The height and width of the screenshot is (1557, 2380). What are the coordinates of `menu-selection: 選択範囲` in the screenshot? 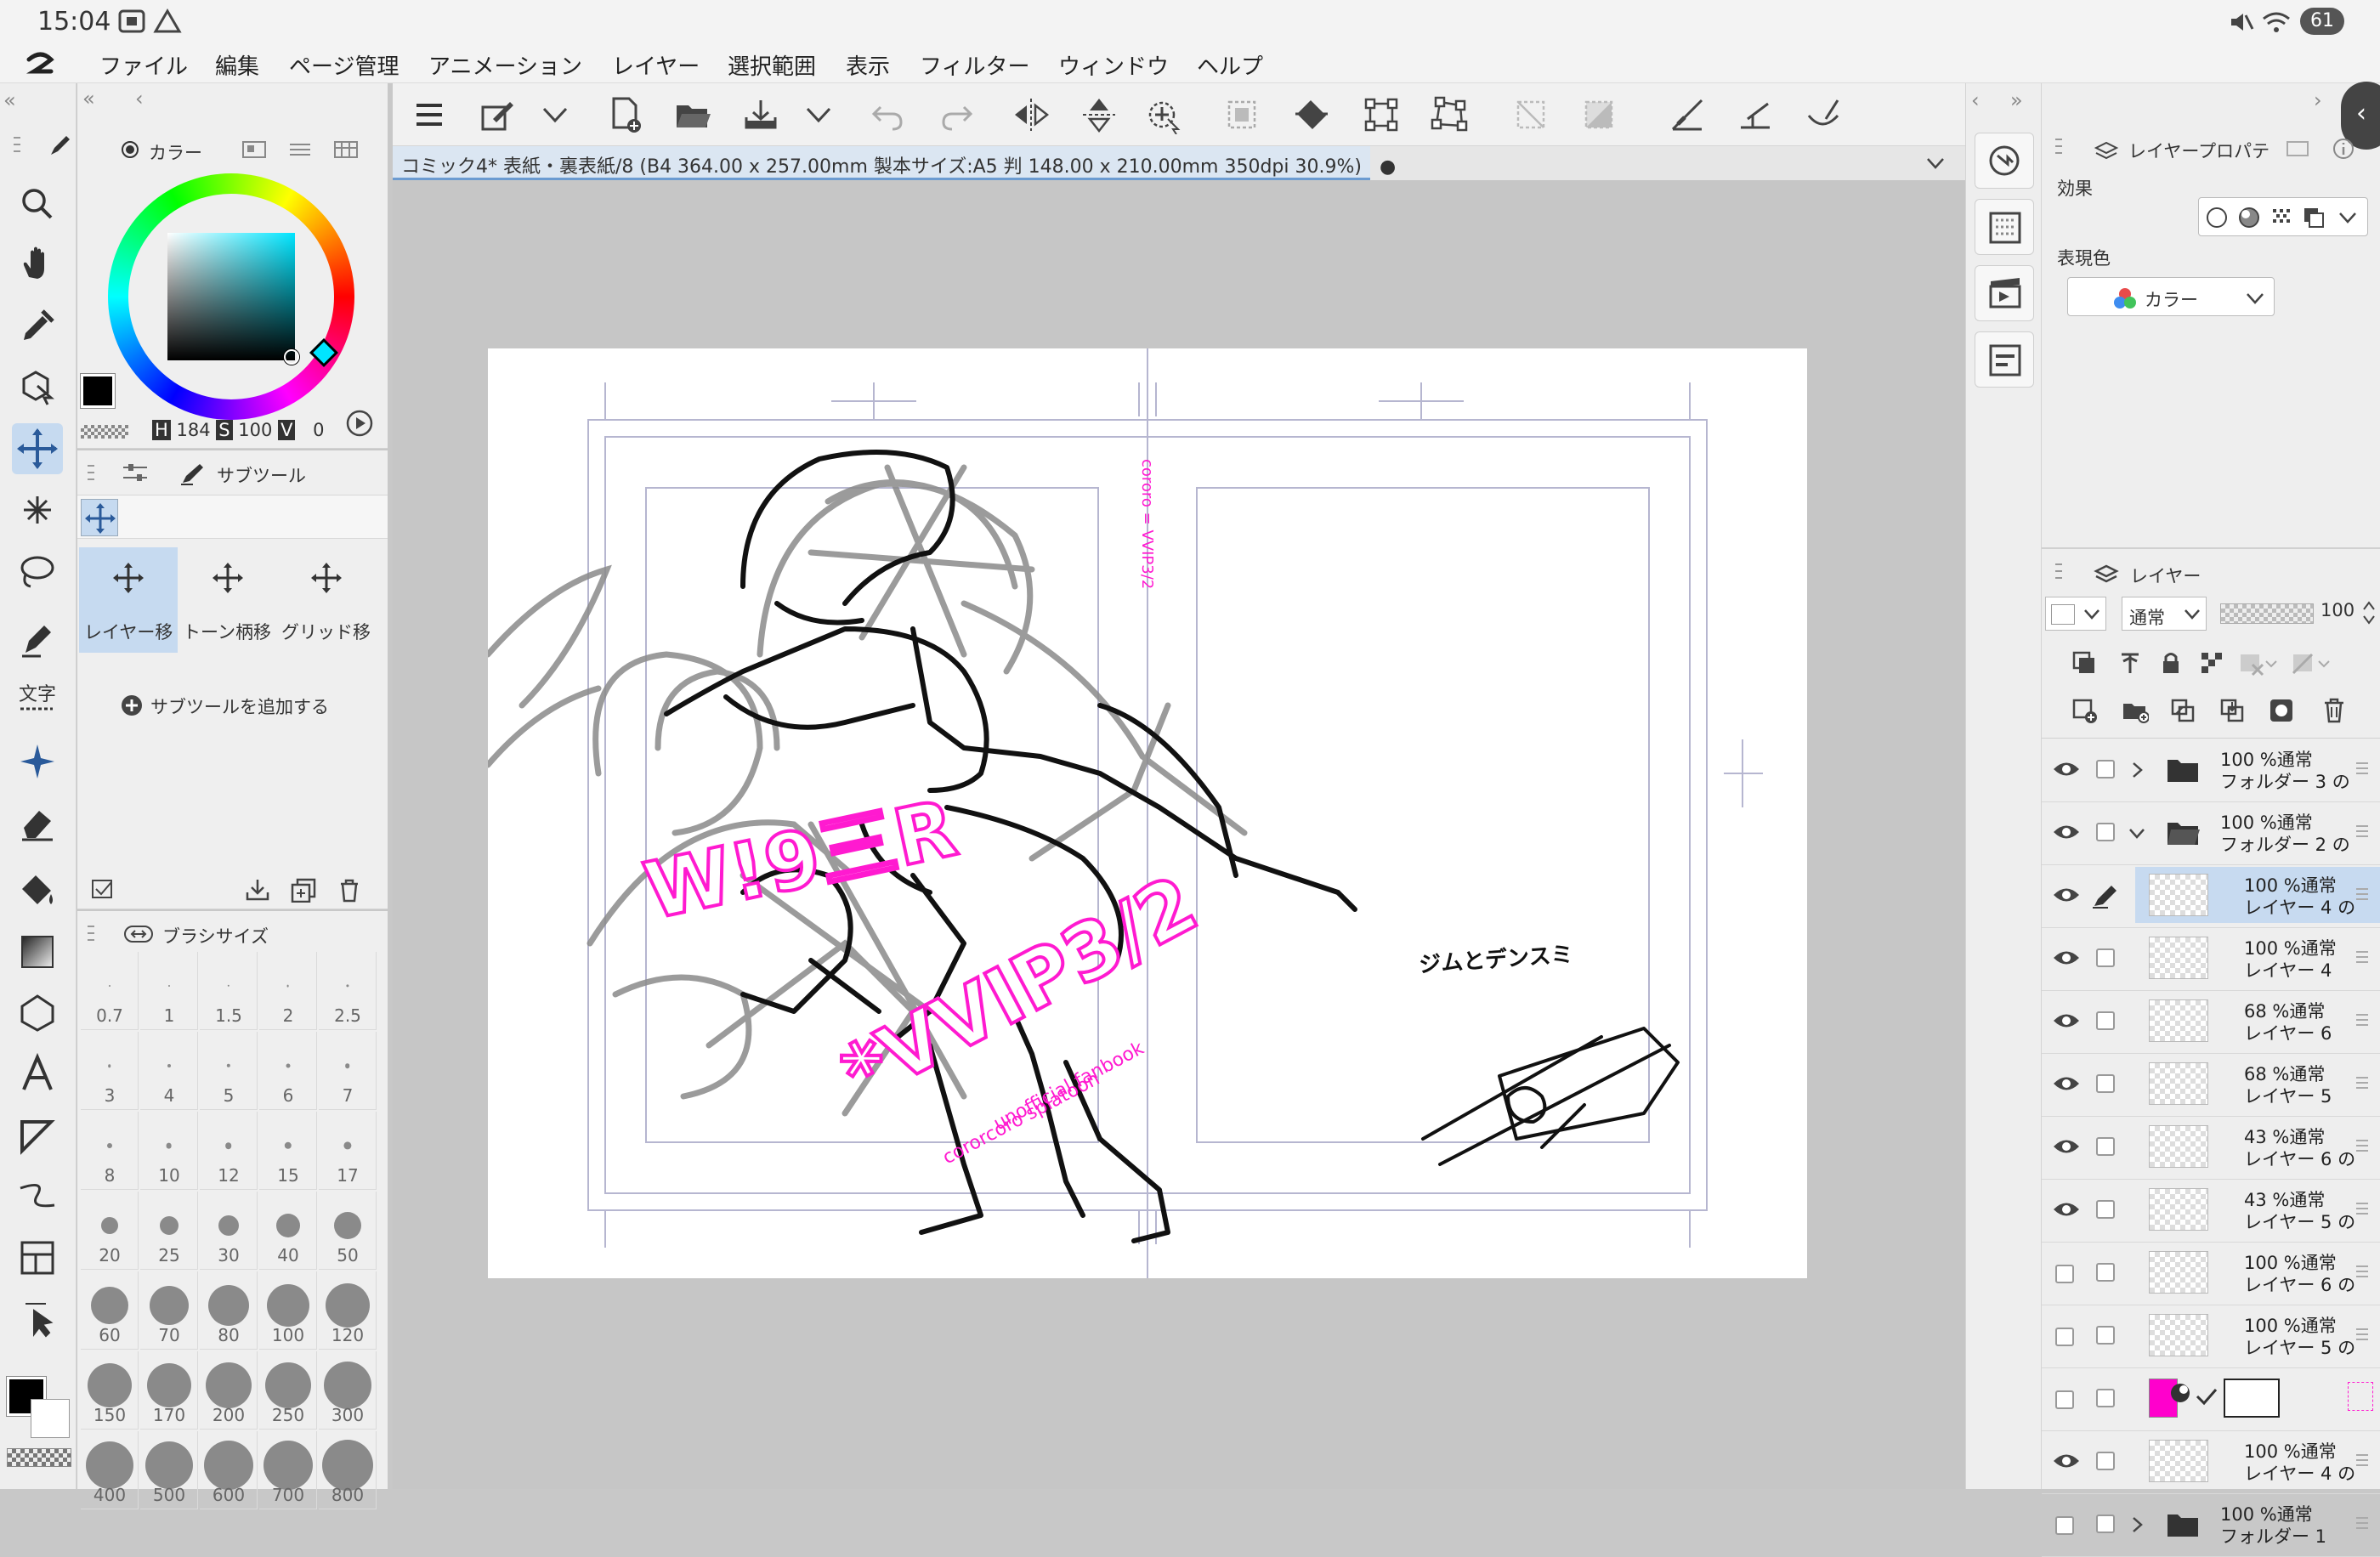 It's located at (772, 65).